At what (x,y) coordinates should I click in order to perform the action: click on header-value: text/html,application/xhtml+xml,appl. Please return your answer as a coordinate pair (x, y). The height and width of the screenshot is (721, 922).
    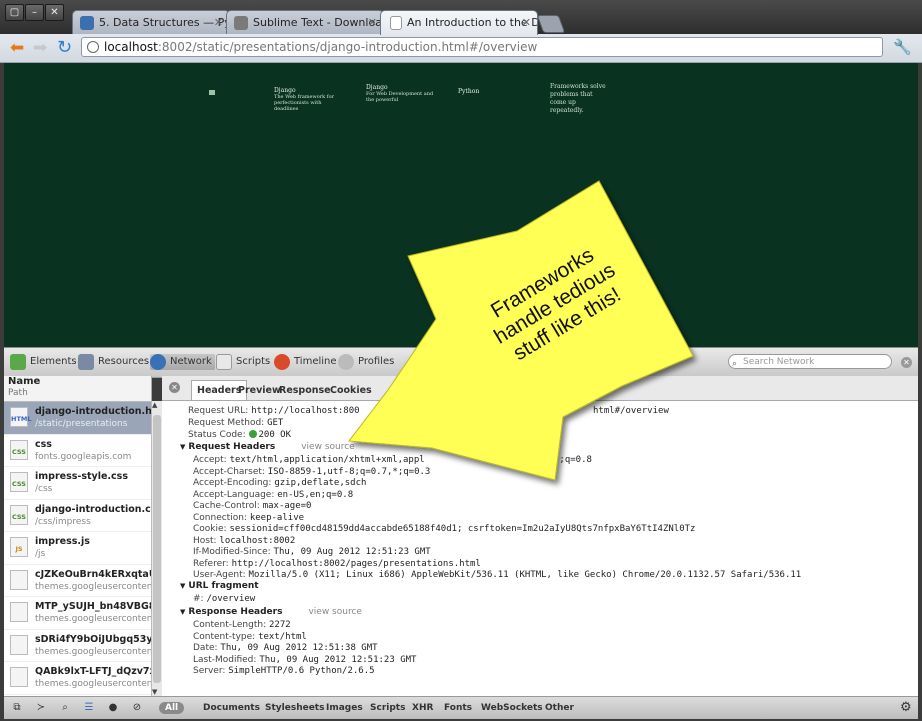
    Looking at the image, I should click on (327, 460).